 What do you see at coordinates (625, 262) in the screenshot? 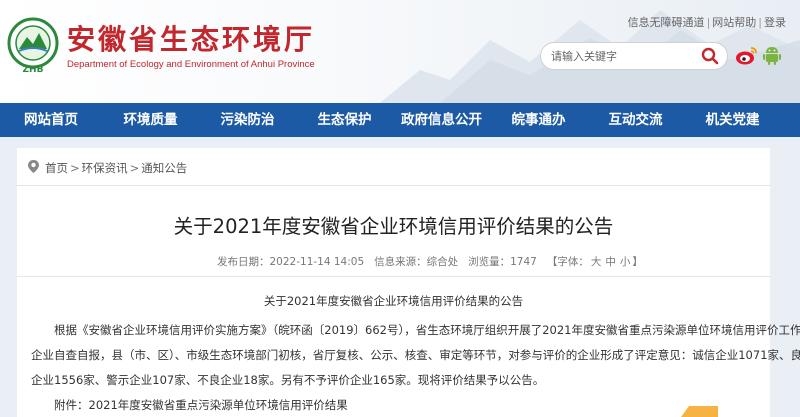
I see `font-small-button: 小` at bounding box center [625, 262].